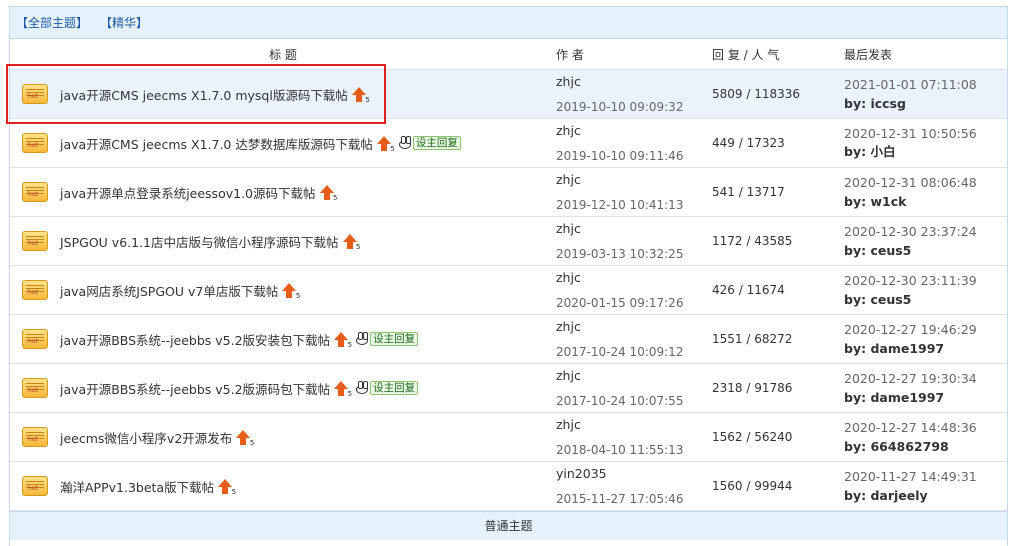 This screenshot has width=1018, height=546. What do you see at coordinates (634, 486) in the screenshot?
I see `author-cell: yin2035 2015-11-27 17:05:46` at bounding box center [634, 486].